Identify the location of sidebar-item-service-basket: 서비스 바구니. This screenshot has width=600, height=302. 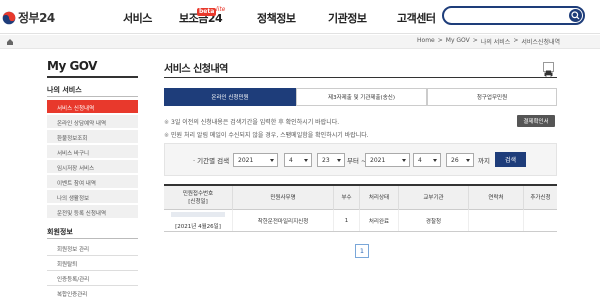
(92, 152).